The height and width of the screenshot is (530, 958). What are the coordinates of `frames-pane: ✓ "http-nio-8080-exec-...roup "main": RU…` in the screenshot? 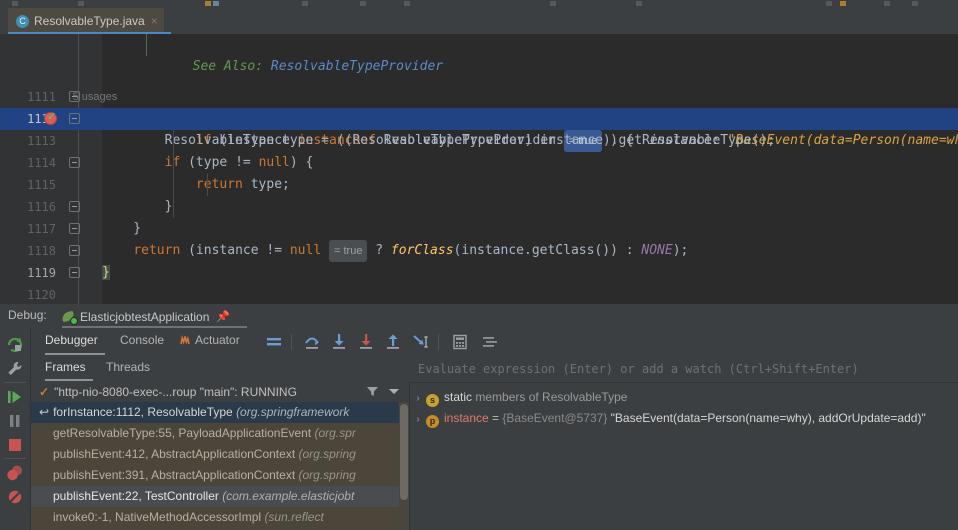 It's located at (220, 455).